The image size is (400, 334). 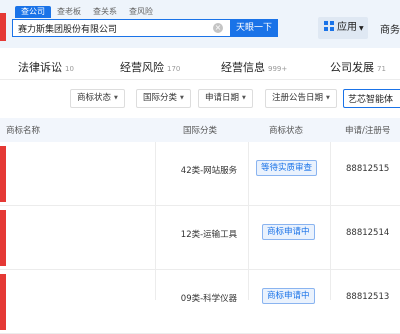 What do you see at coordinates (218, 28) in the screenshot?
I see `clear-icon: ×` at bounding box center [218, 28].